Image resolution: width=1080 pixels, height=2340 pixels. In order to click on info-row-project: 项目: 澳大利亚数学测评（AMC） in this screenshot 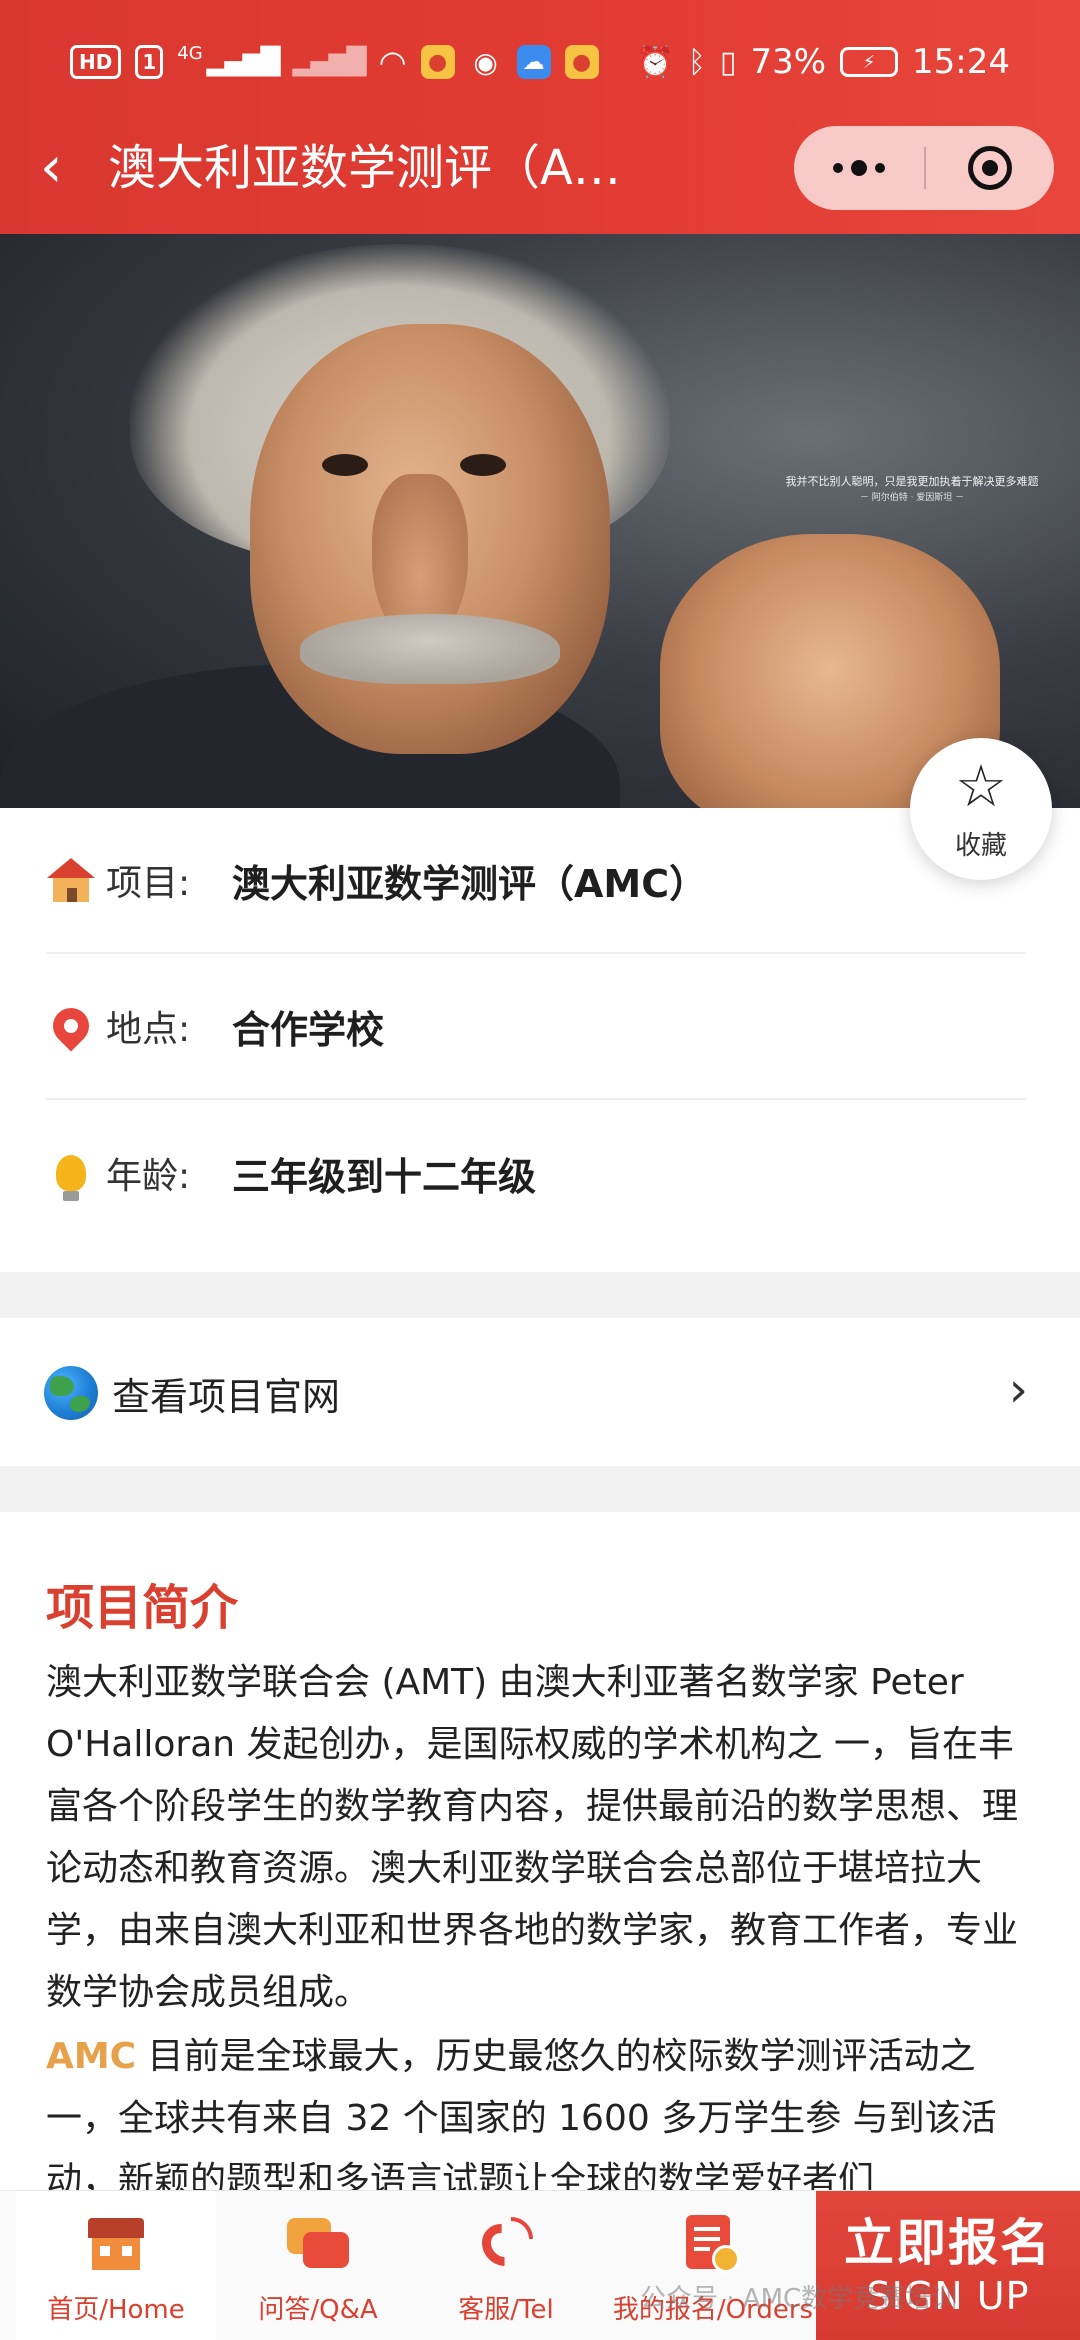, I will do `click(536, 881)`.